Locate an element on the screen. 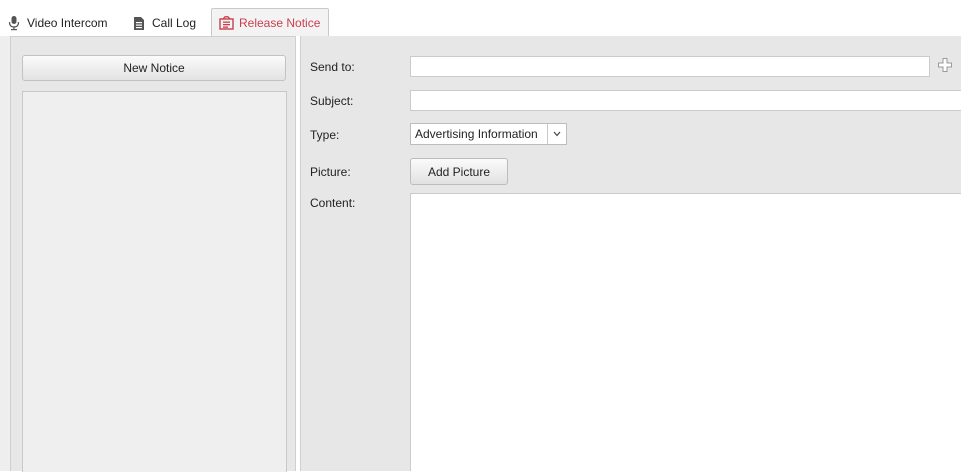 The height and width of the screenshot is (472, 961). tab-release-notice: Release Notice is located at coordinates (270, 22).